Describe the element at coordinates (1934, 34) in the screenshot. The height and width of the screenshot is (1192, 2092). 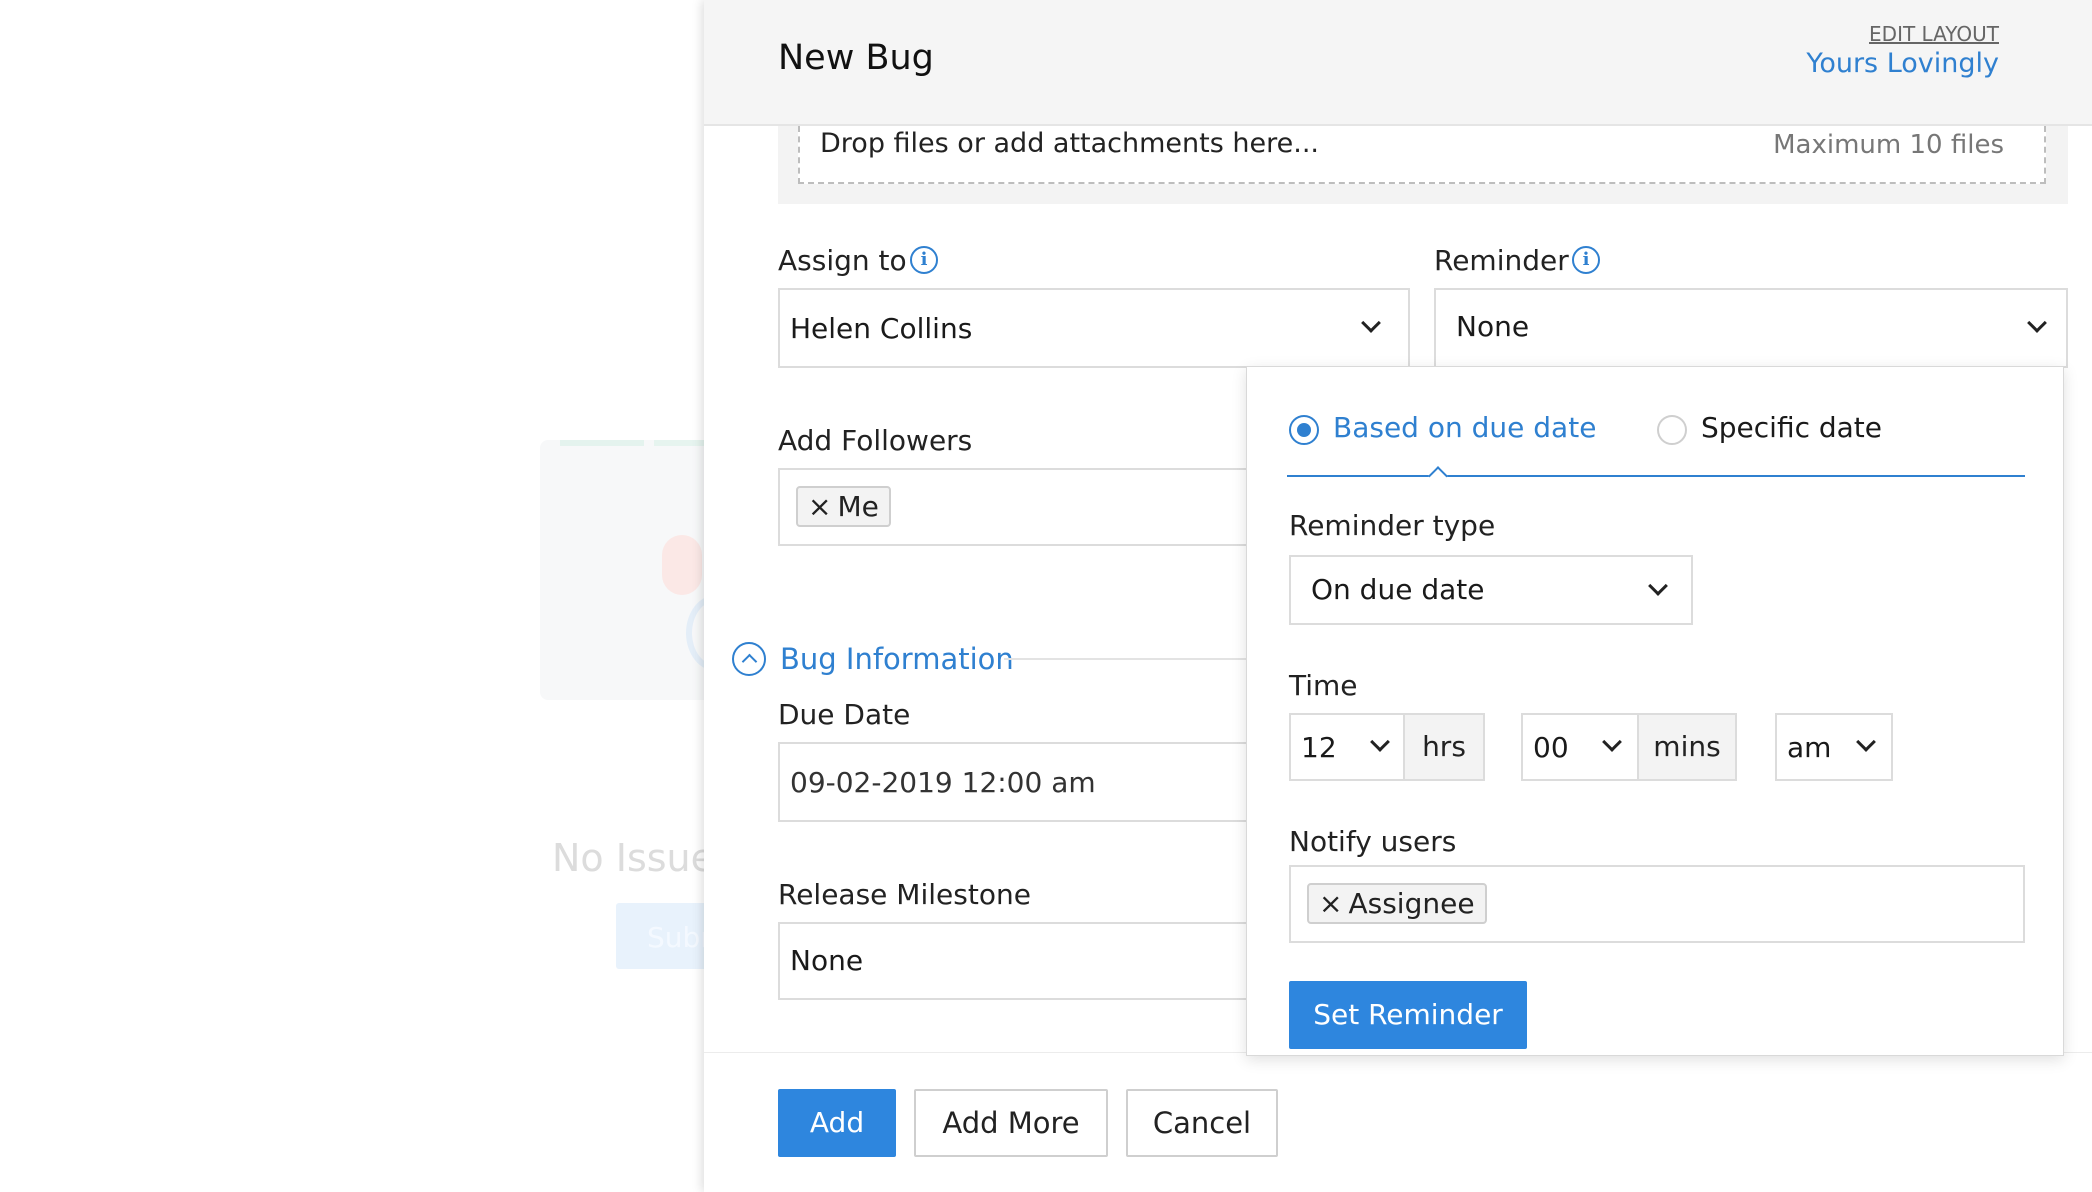
I see `edit-layout-link: EDIT LAYOUT` at that location.